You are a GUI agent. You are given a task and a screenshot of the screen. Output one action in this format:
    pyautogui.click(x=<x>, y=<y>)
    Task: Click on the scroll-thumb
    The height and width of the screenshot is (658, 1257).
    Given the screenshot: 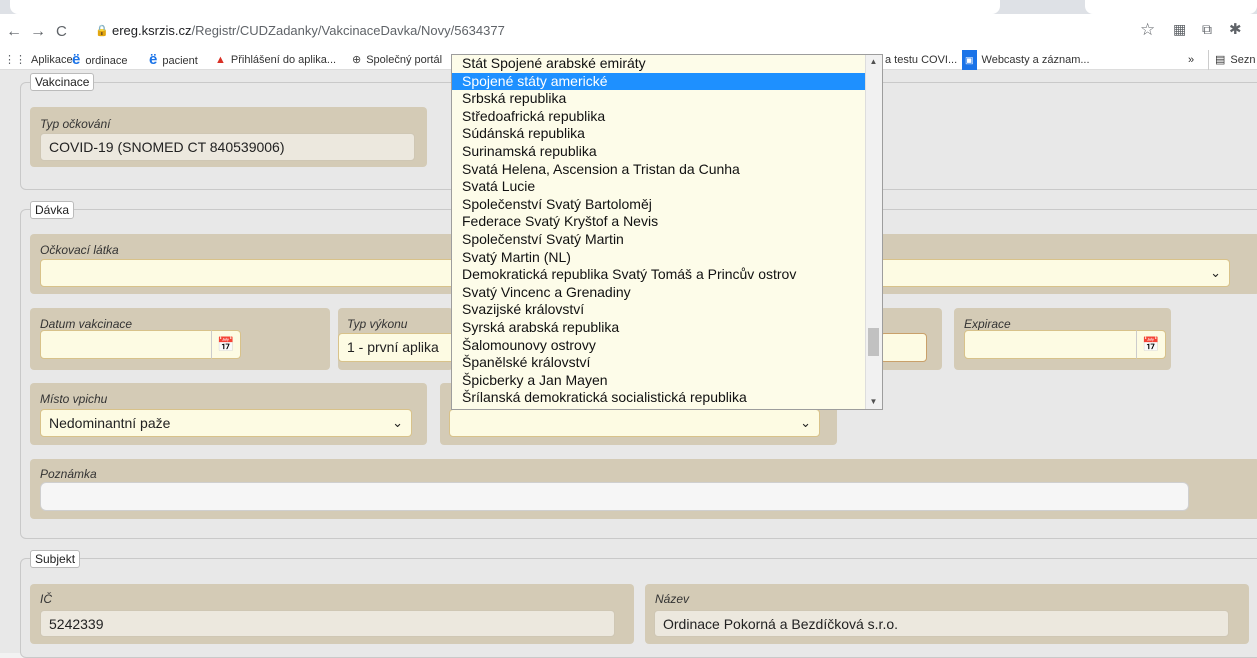 What is the action you would take?
    pyautogui.click(x=873, y=342)
    